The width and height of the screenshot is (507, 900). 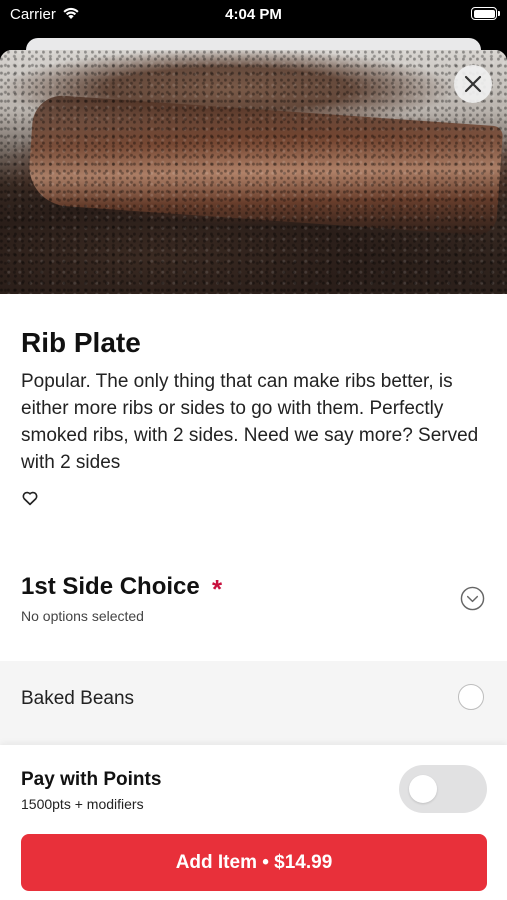 I want to click on pay-with-points-title: Pay with Points, so click(x=91, y=779).